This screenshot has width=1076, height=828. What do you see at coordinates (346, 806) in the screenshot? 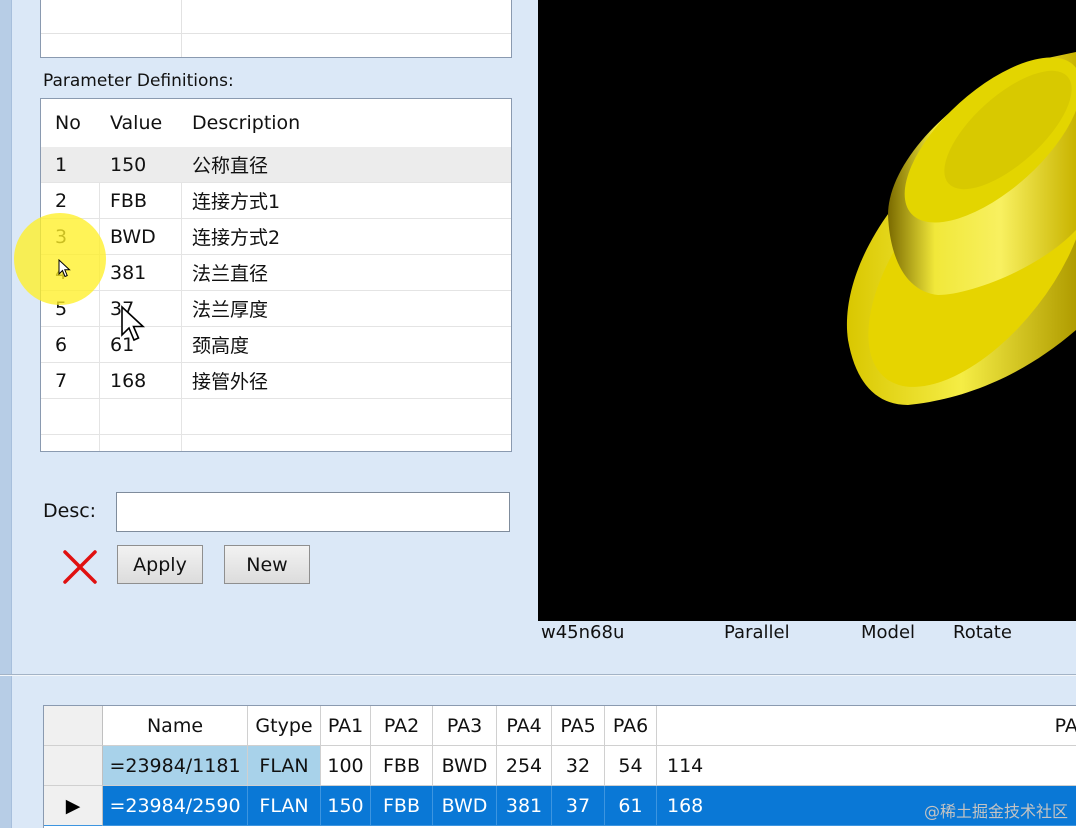
I see `cell-pa1: 150` at bounding box center [346, 806].